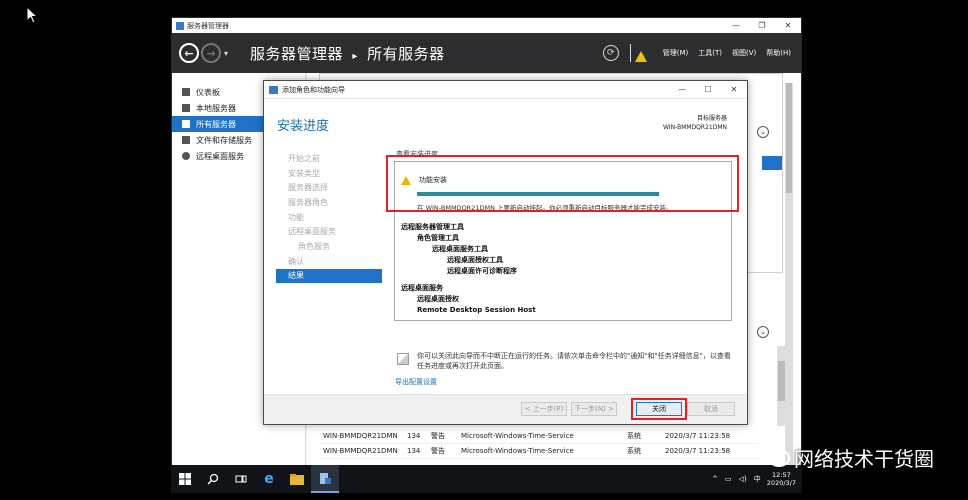 This screenshot has width=968, height=500. I want to click on breadcrumb-current-page: 所有服务器, so click(406, 53).